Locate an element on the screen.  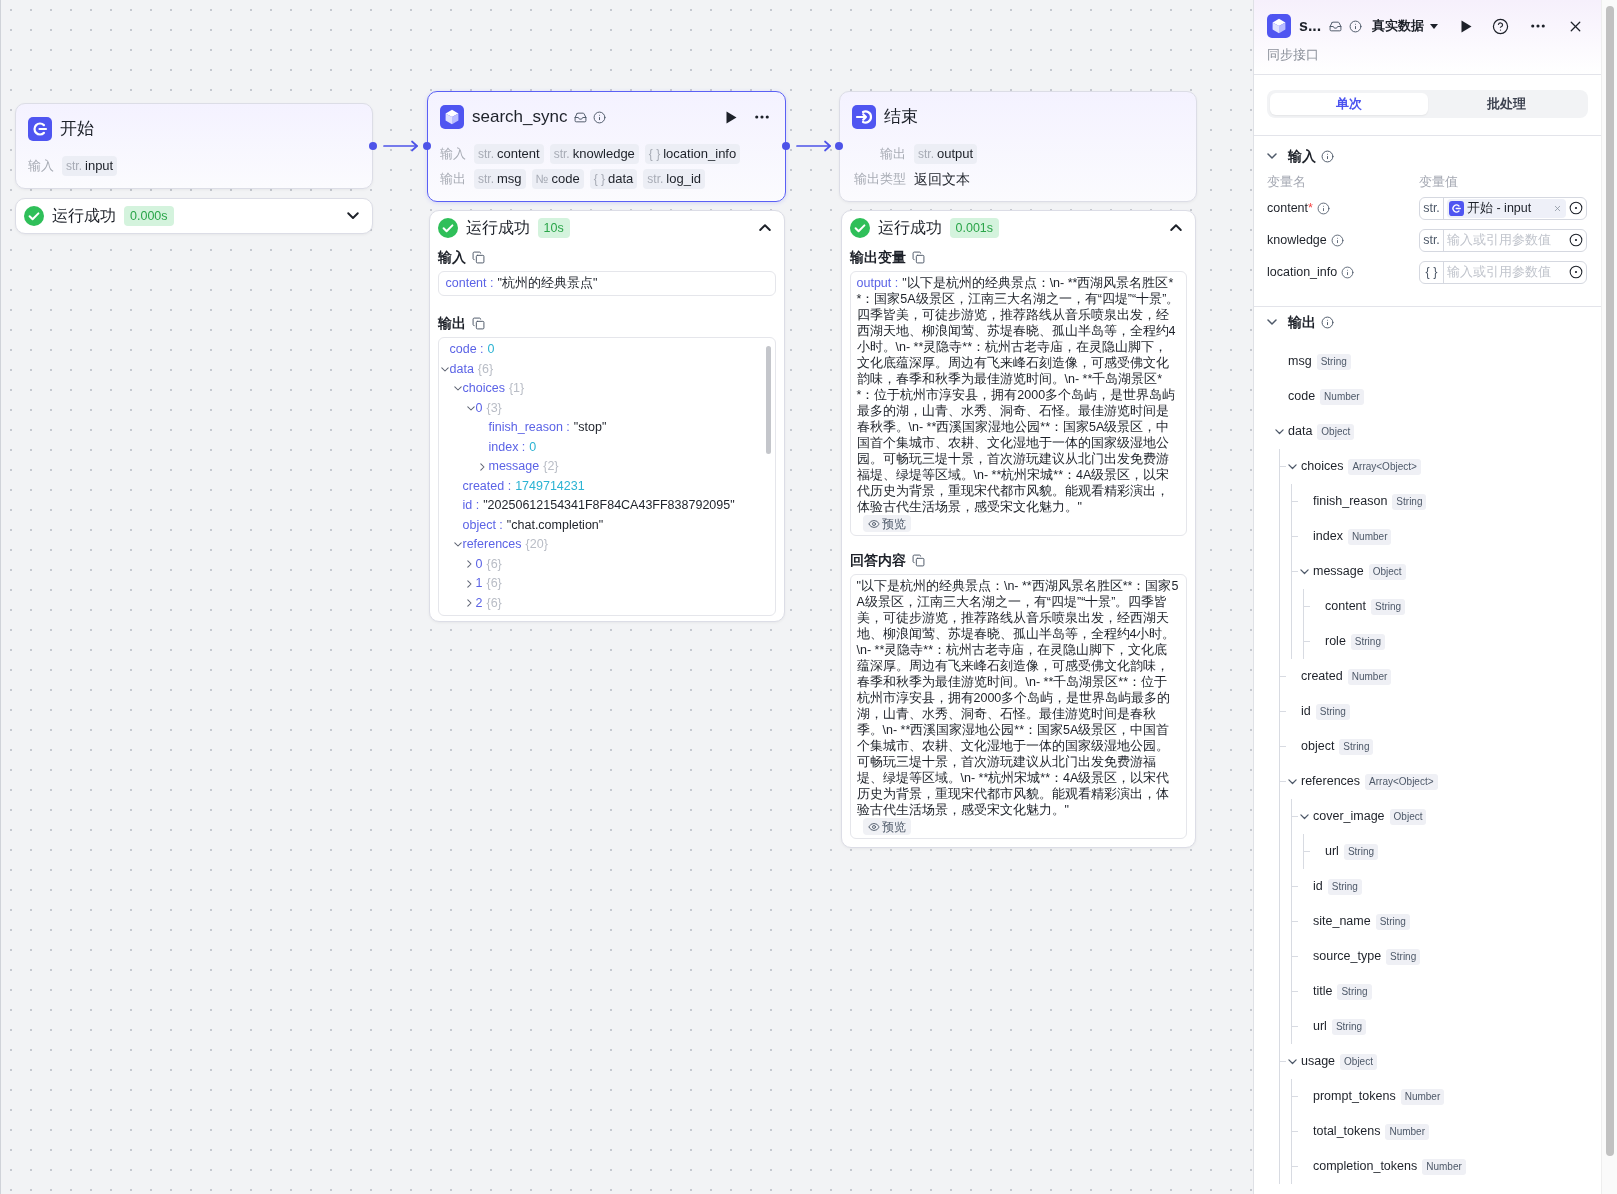
json-key: created : is located at coordinates (487, 486).